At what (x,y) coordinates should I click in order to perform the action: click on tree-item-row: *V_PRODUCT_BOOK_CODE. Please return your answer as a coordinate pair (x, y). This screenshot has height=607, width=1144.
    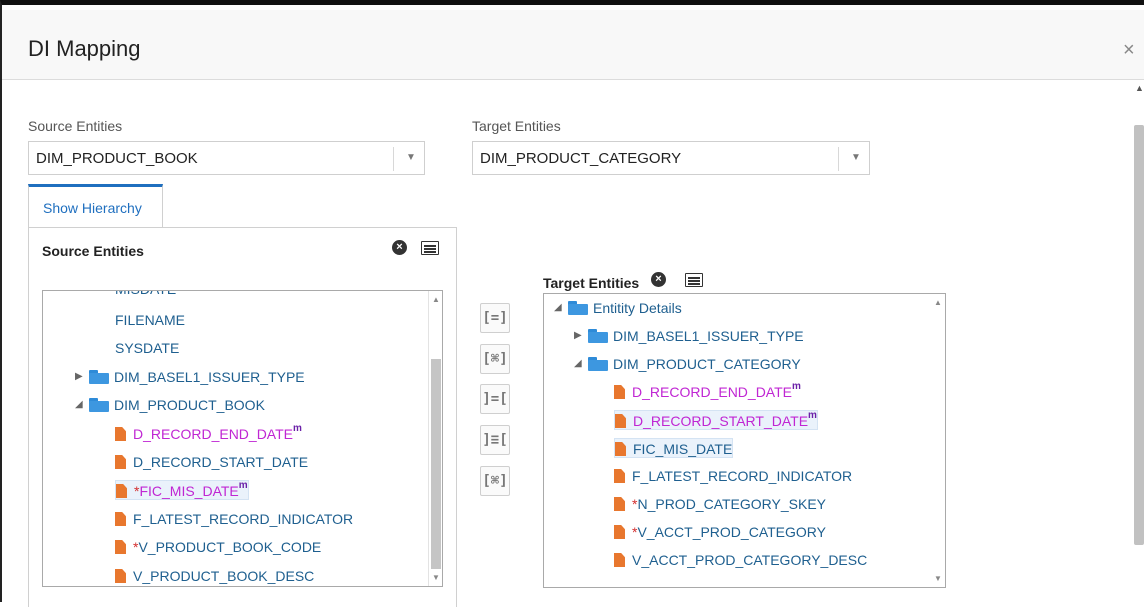
    Looking at the image, I should click on (218, 547).